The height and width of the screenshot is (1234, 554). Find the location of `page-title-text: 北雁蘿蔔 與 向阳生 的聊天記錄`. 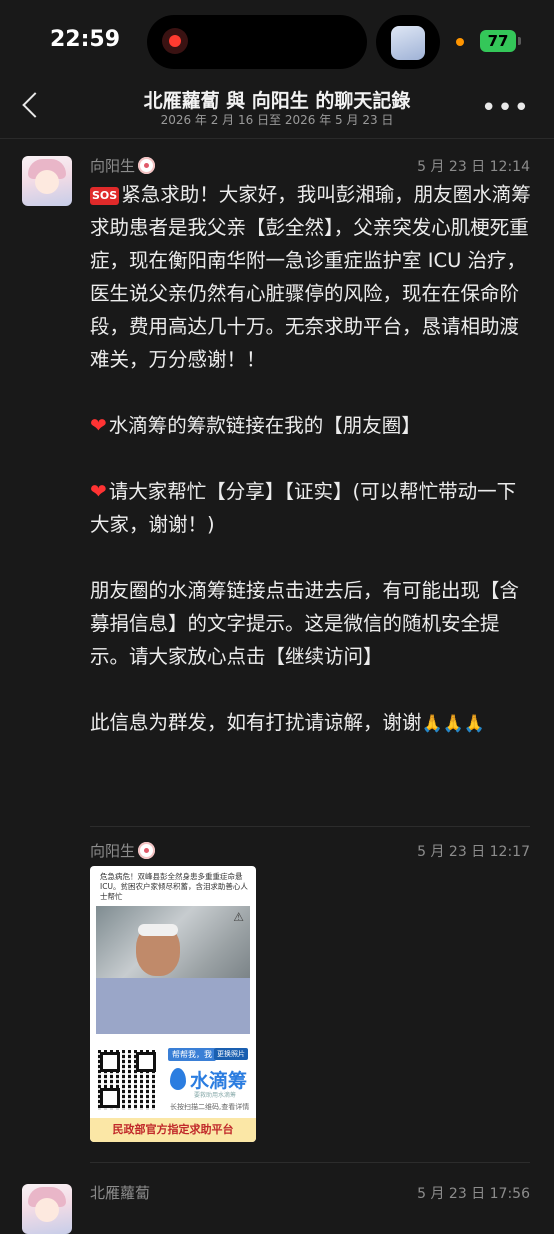

page-title-text: 北雁蘿蔔 與 向阳生 的聊天記錄 is located at coordinates (277, 101).